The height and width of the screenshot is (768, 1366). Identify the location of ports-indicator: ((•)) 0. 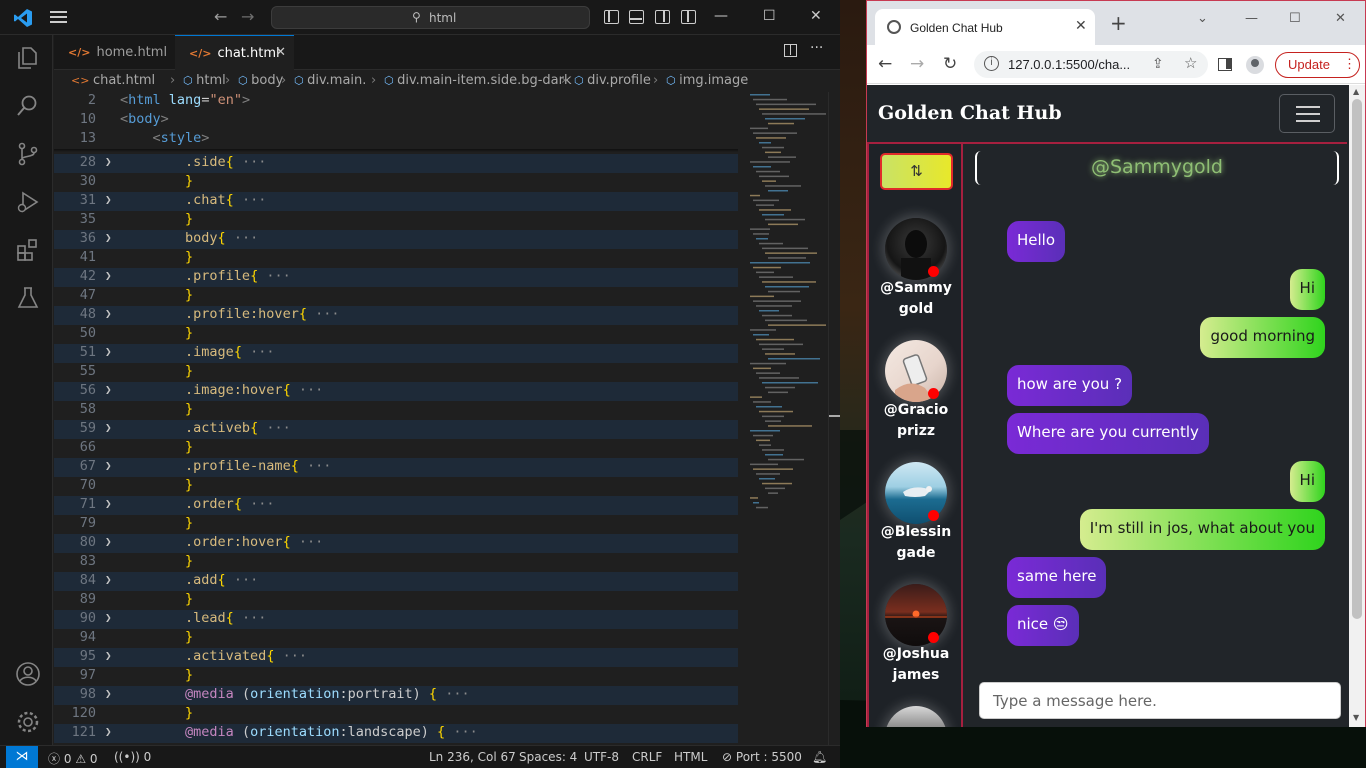
(132, 757).